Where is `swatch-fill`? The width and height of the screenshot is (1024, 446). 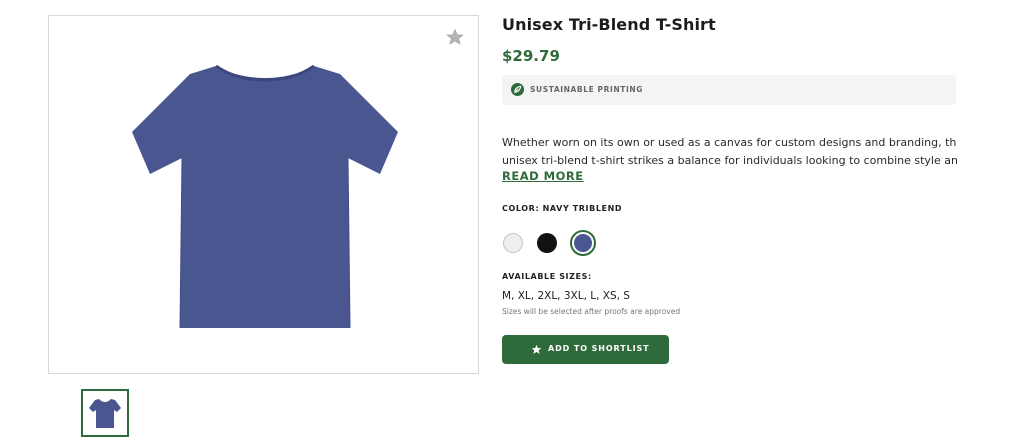 swatch-fill is located at coordinates (583, 243).